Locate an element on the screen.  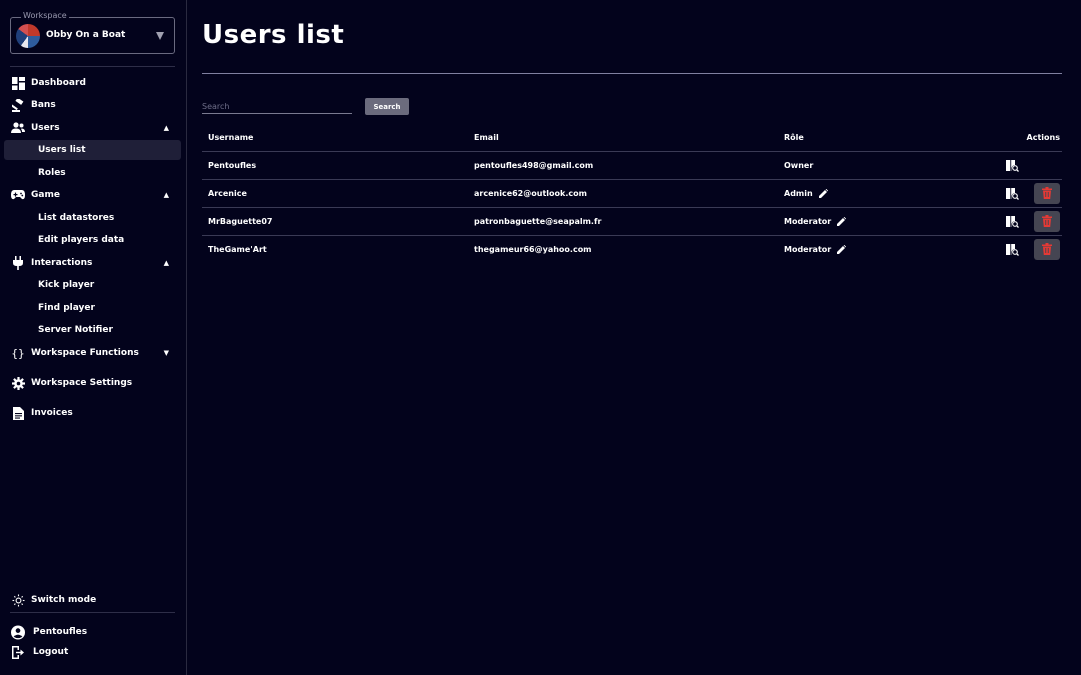
sun-icon is located at coordinates (18, 600).